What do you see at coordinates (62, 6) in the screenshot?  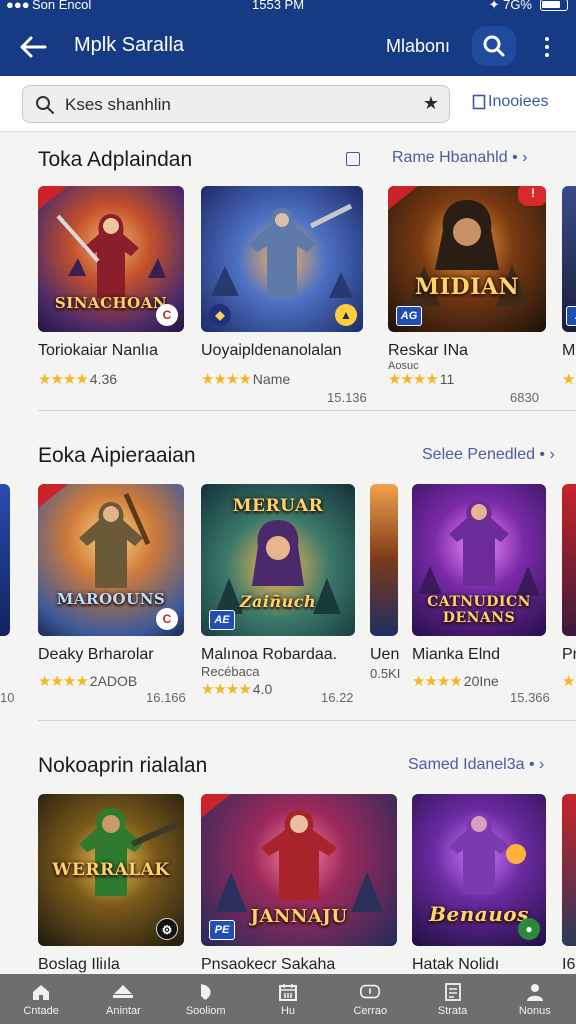 I see `carrier-name: Son Encol` at bounding box center [62, 6].